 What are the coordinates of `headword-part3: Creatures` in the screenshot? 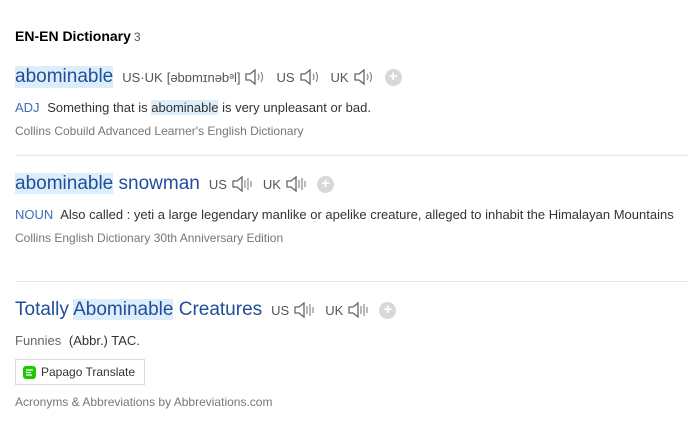 It's located at (218, 309).